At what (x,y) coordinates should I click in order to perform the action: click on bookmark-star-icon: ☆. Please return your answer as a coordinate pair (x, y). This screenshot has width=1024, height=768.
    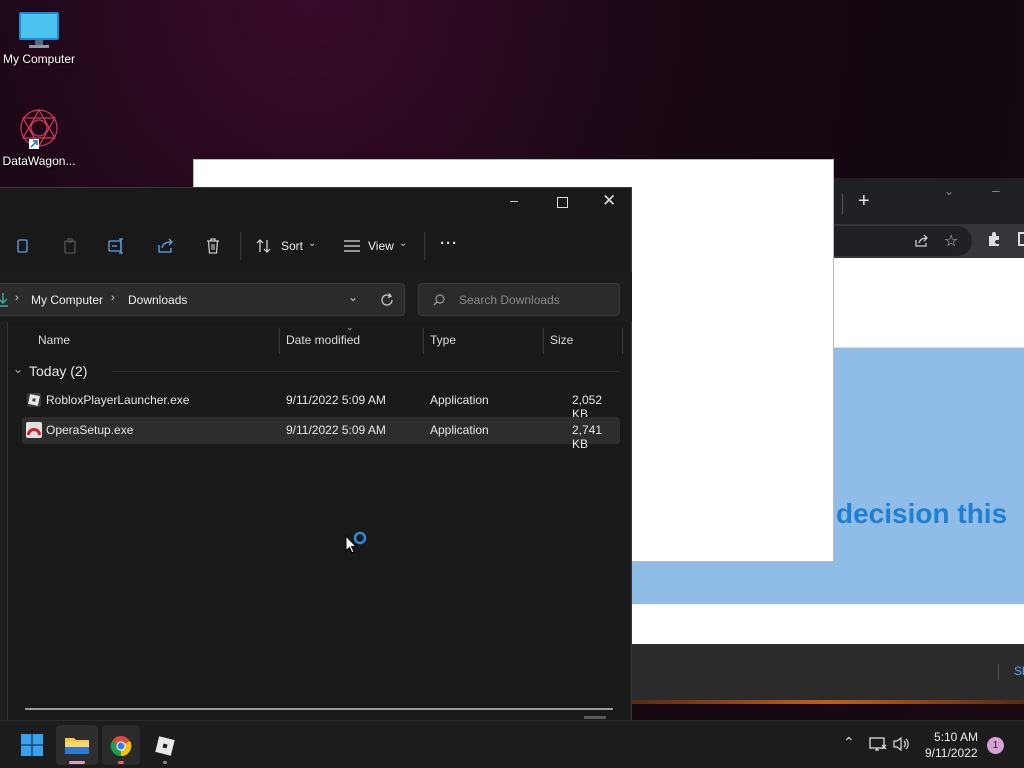
    Looking at the image, I should click on (951, 241).